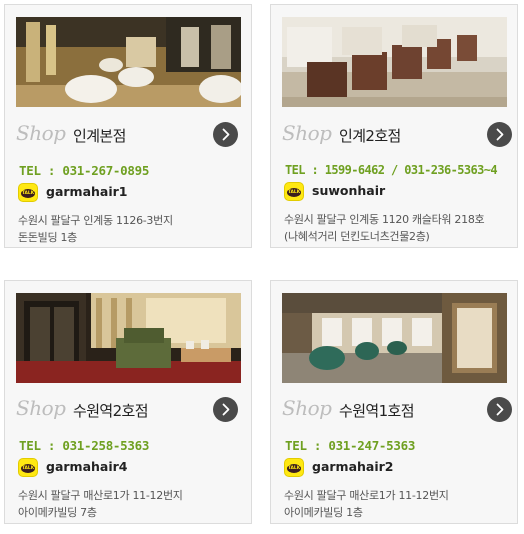 This screenshot has height=534, width=524. I want to click on store-title-row: Shop 수원역1호점, so click(400, 407).